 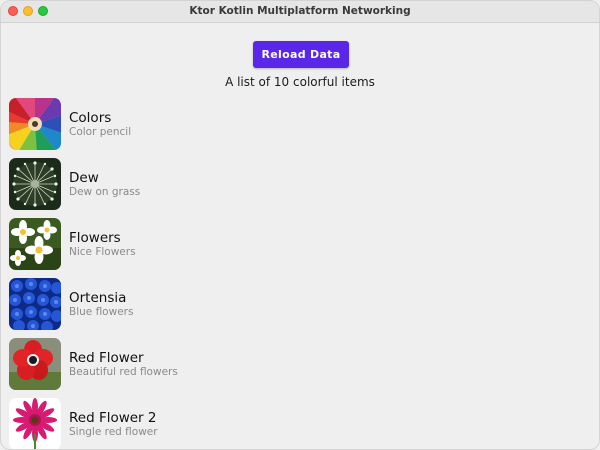 I want to click on reload-data-button: Reload Data, so click(x=301, y=54).